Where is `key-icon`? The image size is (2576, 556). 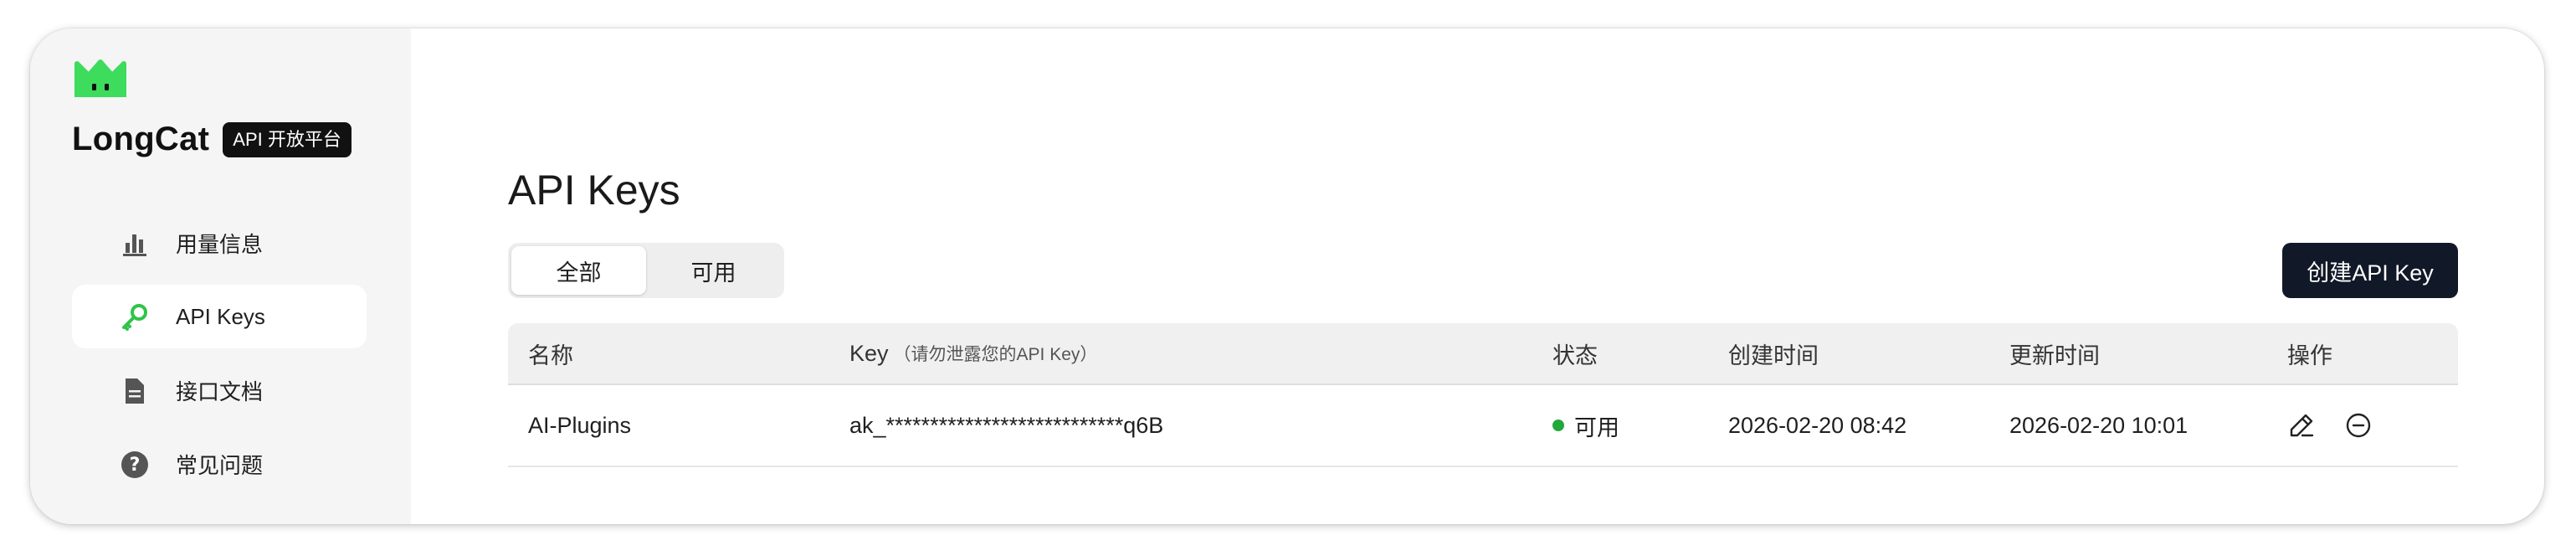
key-icon is located at coordinates (134, 317).